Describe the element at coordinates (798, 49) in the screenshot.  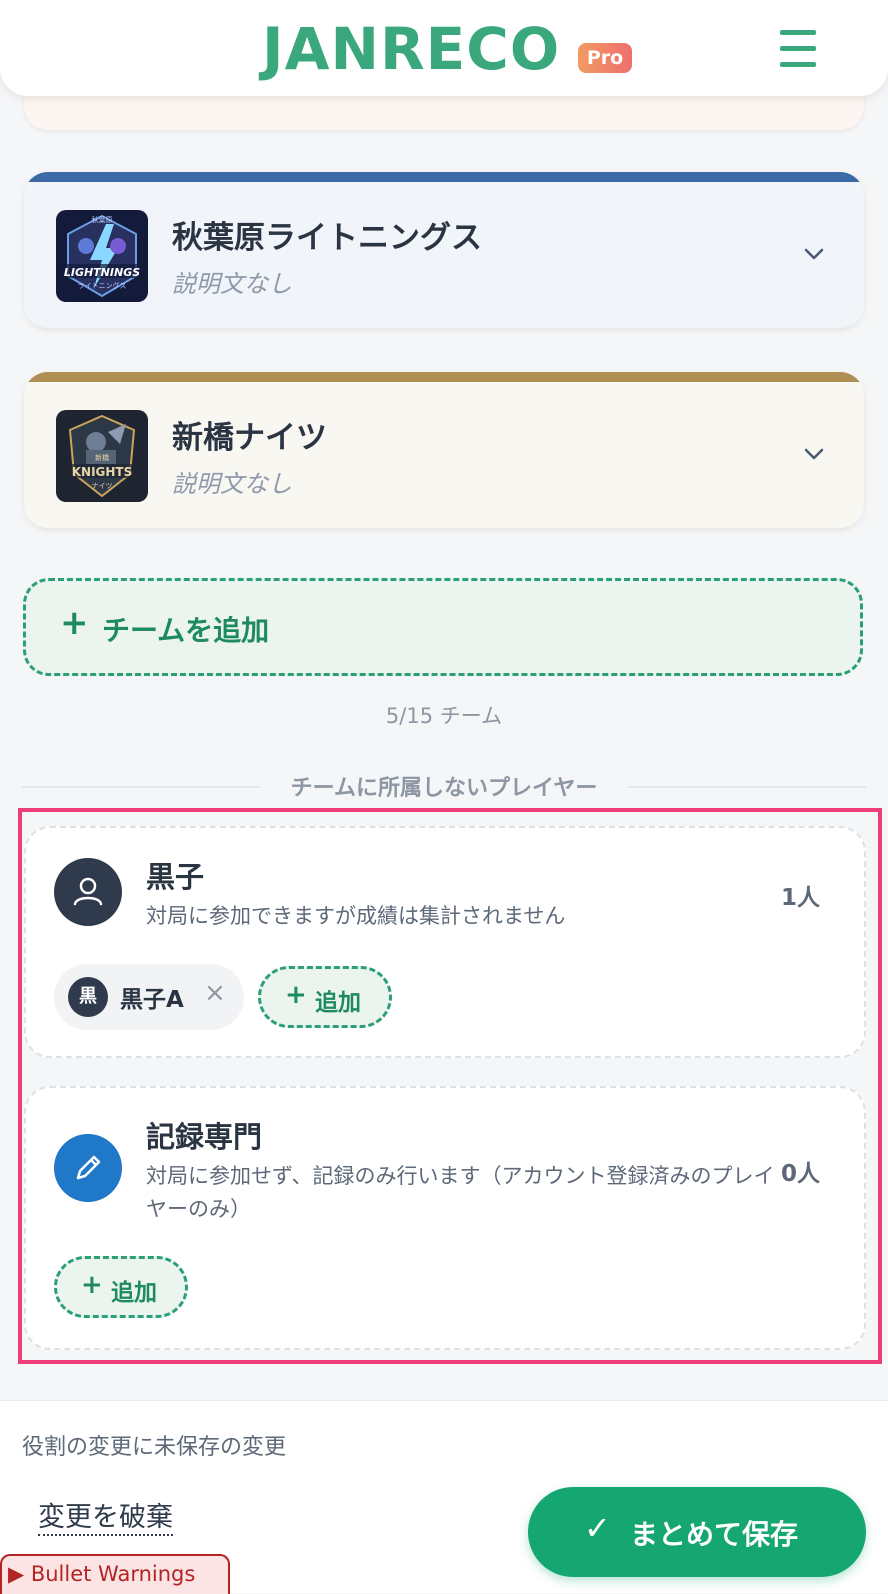
I see `hamburger-menu-icon` at that location.